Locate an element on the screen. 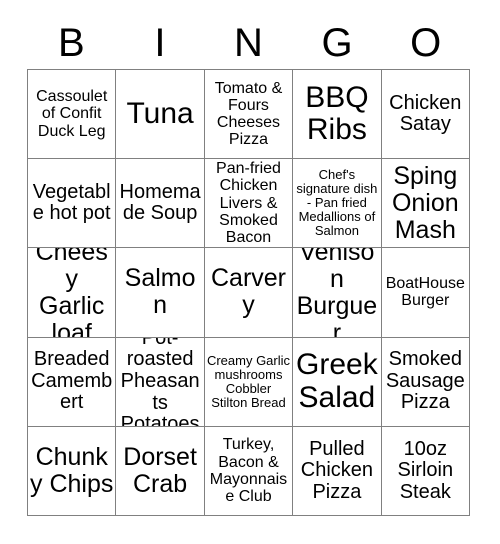 This screenshot has width=500, height=544. bingo-cell-o1: Chicken Satay is located at coordinates (425, 115).